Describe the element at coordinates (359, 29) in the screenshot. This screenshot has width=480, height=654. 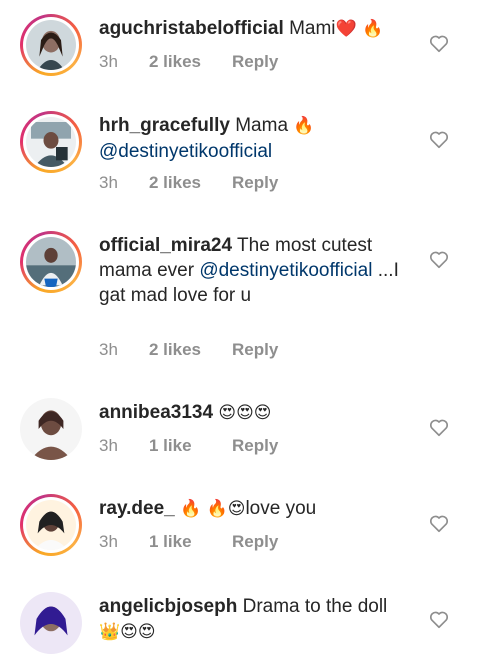
I see `comment-emoji: ❤️ 🔥` at that location.